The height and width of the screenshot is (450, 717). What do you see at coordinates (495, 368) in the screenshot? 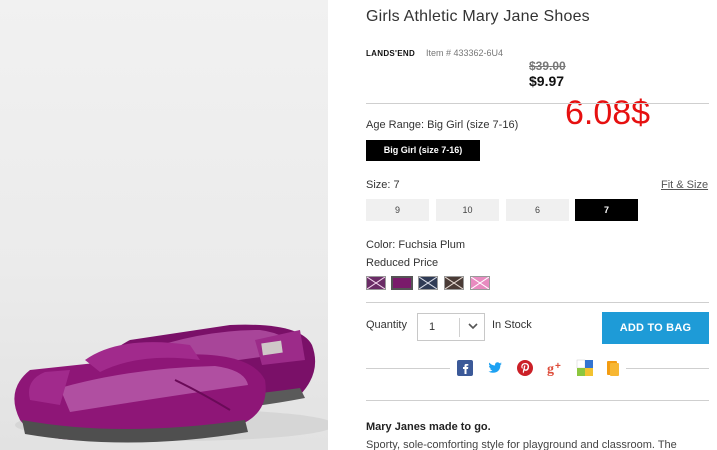
I see `twitter-icon` at bounding box center [495, 368].